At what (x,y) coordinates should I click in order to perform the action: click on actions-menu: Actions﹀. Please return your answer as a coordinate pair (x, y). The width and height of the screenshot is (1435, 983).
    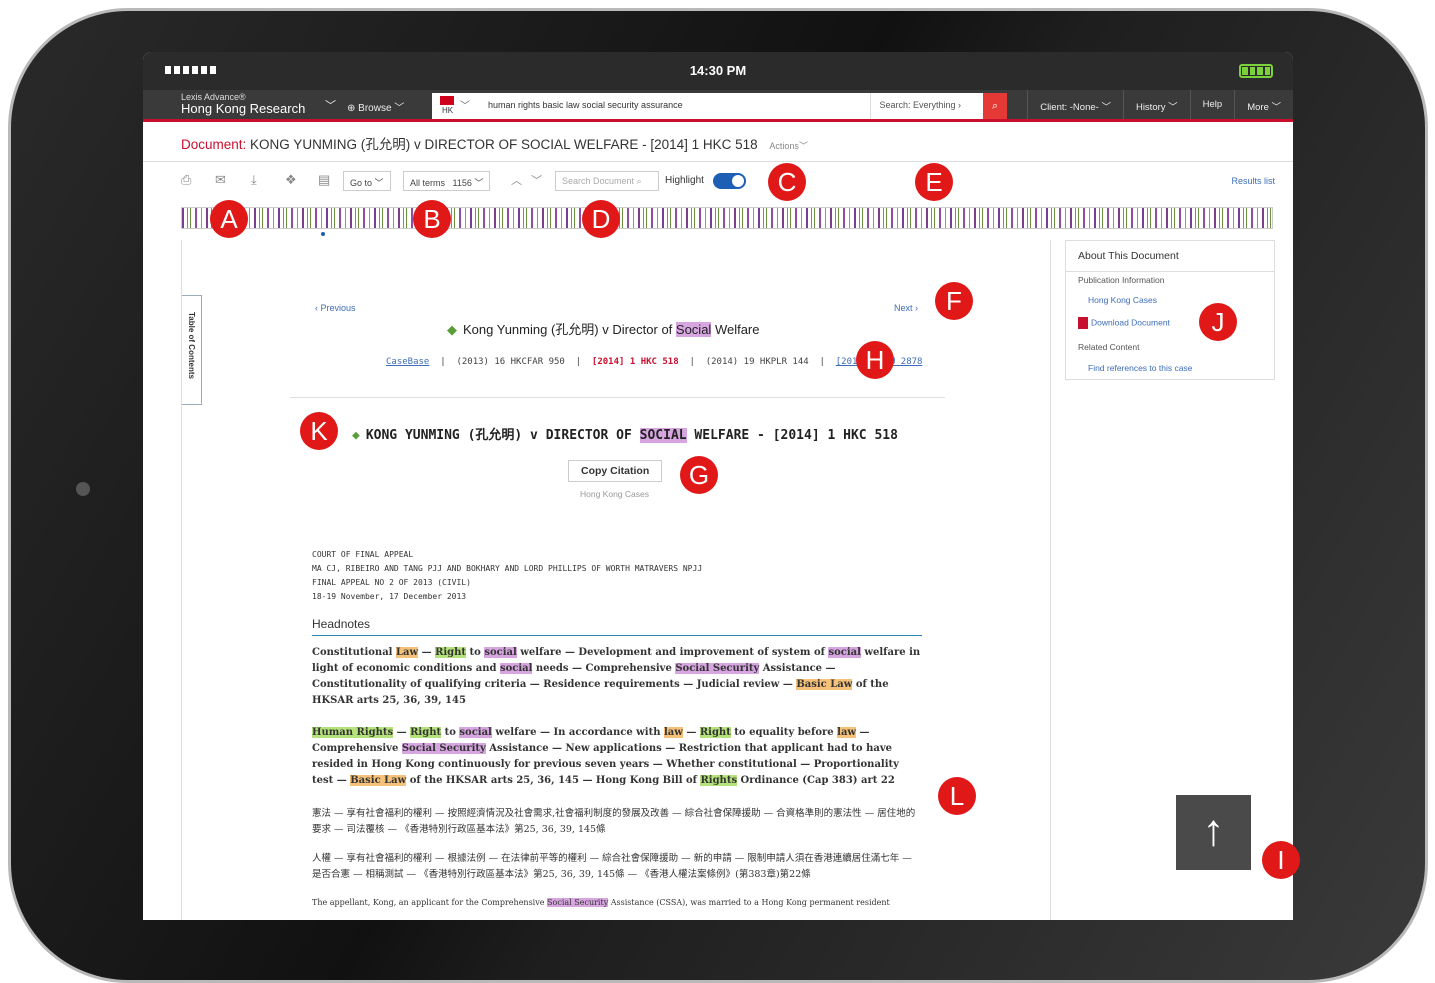
    Looking at the image, I should click on (788, 146).